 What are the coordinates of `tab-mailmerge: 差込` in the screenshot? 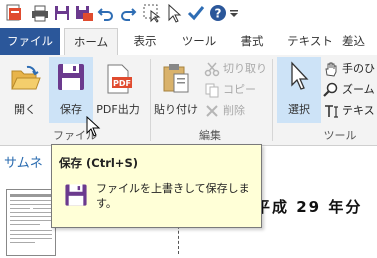 It's located at (359, 41).